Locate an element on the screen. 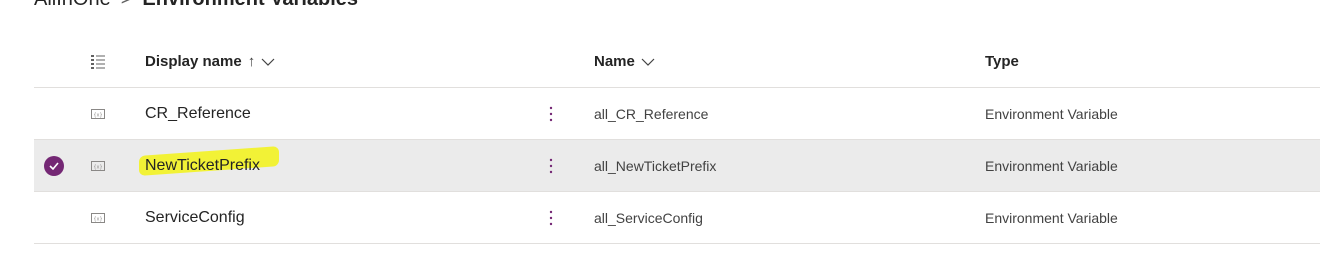 The height and width of the screenshot is (279, 1320). row-name: all_CR_Reference is located at coordinates (784, 113).